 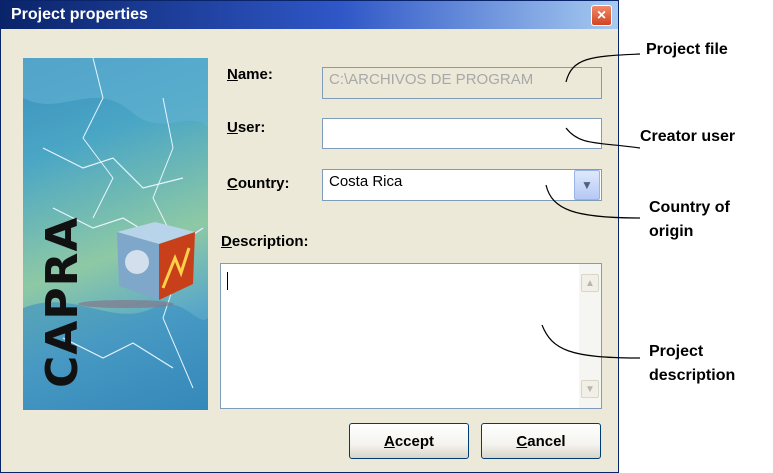 I want to click on title-bar: Project properties ×, so click(x=309, y=15).